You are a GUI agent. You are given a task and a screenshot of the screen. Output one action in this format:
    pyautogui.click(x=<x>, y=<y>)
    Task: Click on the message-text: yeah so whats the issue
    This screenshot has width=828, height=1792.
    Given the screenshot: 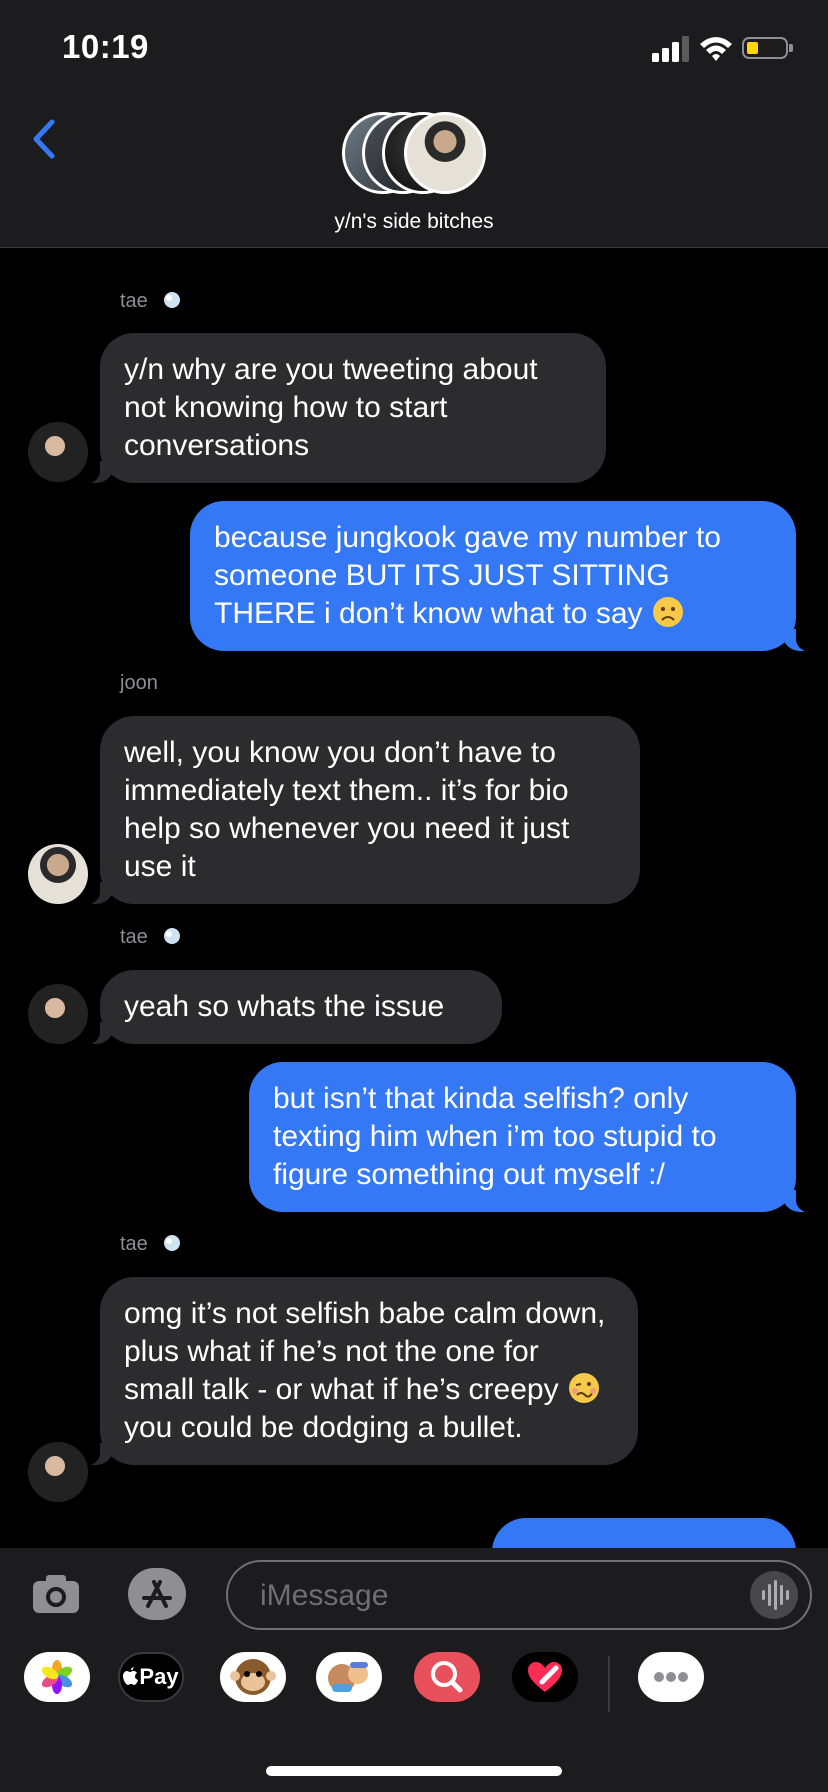 What is the action you would take?
    pyautogui.click(x=284, y=1006)
    